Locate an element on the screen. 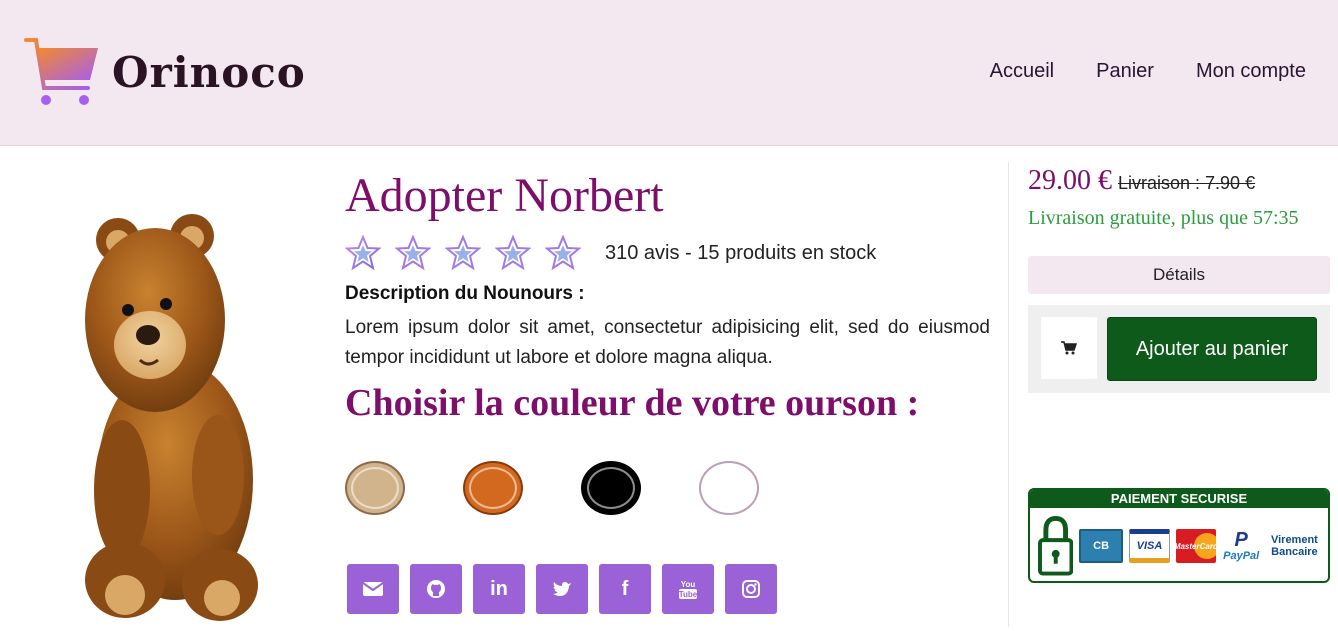 The height and width of the screenshot is (631, 1338). cart-icon is located at coordinates (1069, 348).